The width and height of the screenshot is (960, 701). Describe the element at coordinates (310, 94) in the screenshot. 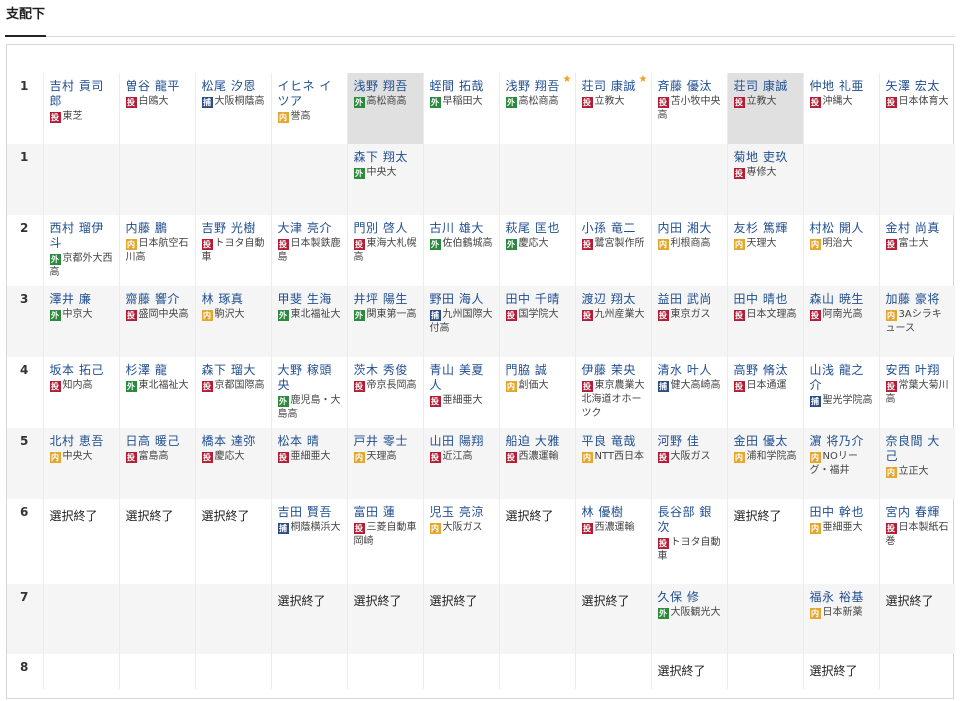

I see `player-name-link: イヒネ イツア` at that location.